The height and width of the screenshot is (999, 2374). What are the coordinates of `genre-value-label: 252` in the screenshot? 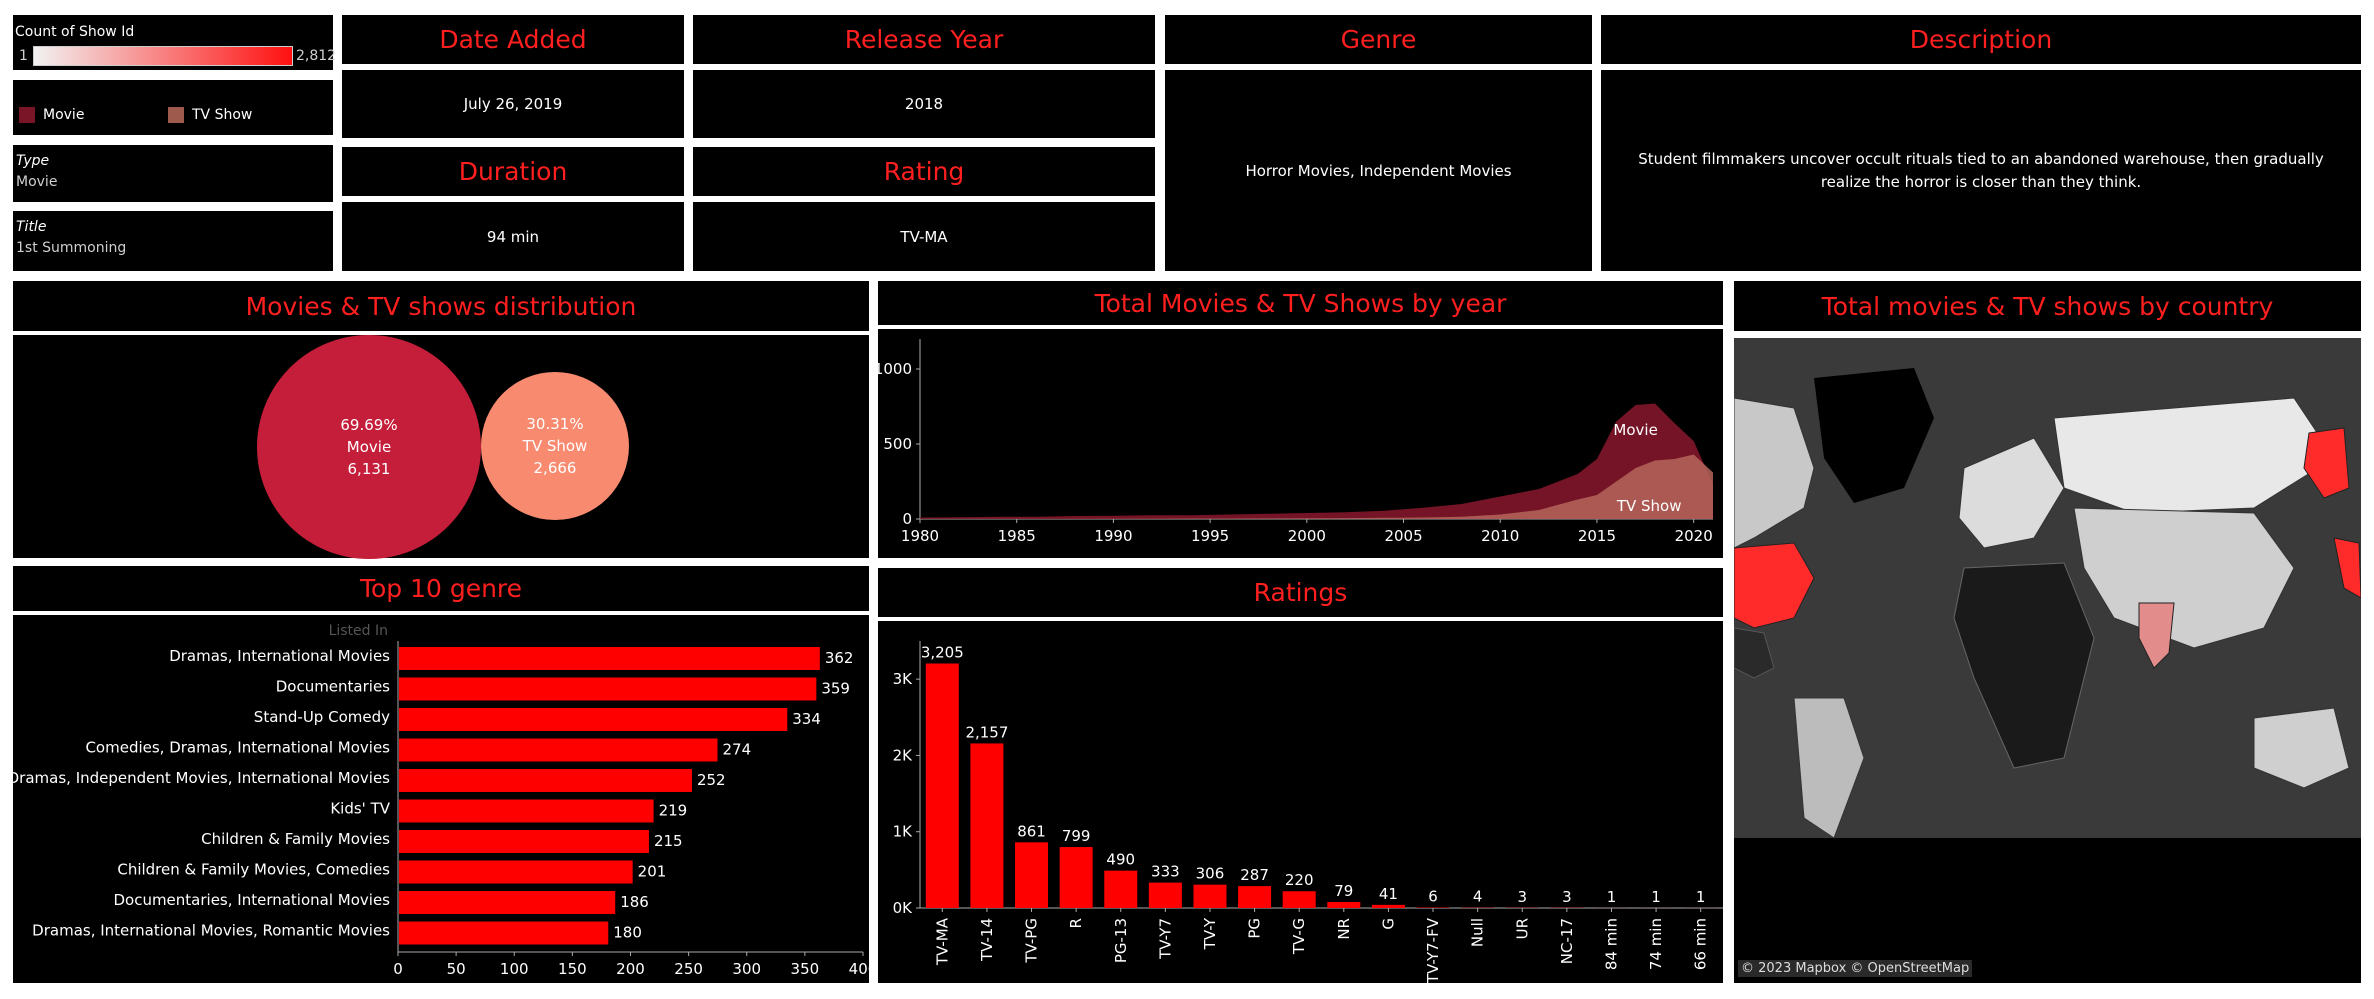 It's located at (711, 780).